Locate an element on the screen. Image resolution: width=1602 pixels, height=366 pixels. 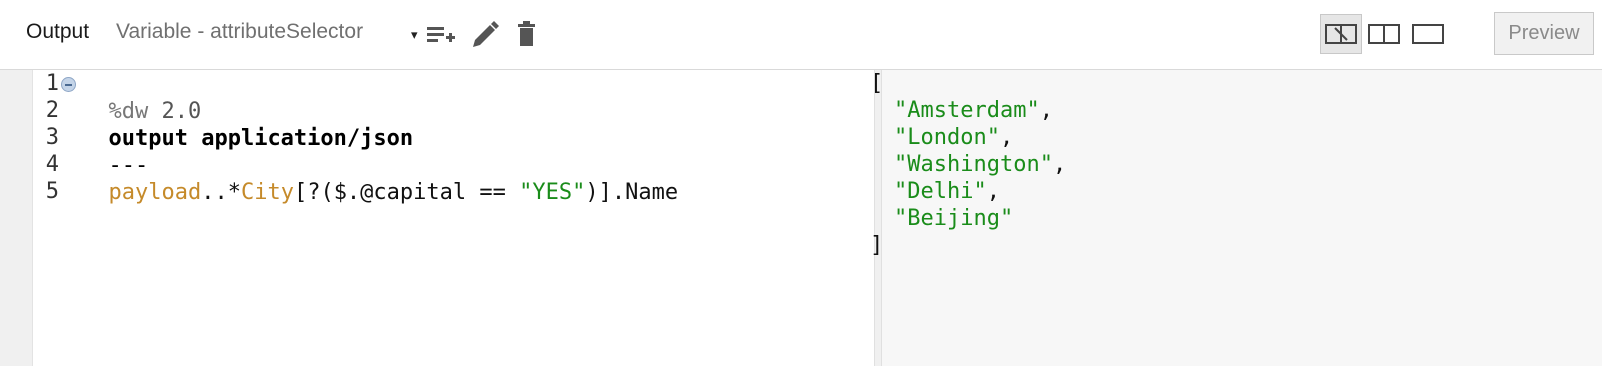
output-item: "London", is located at coordinates (954, 137).